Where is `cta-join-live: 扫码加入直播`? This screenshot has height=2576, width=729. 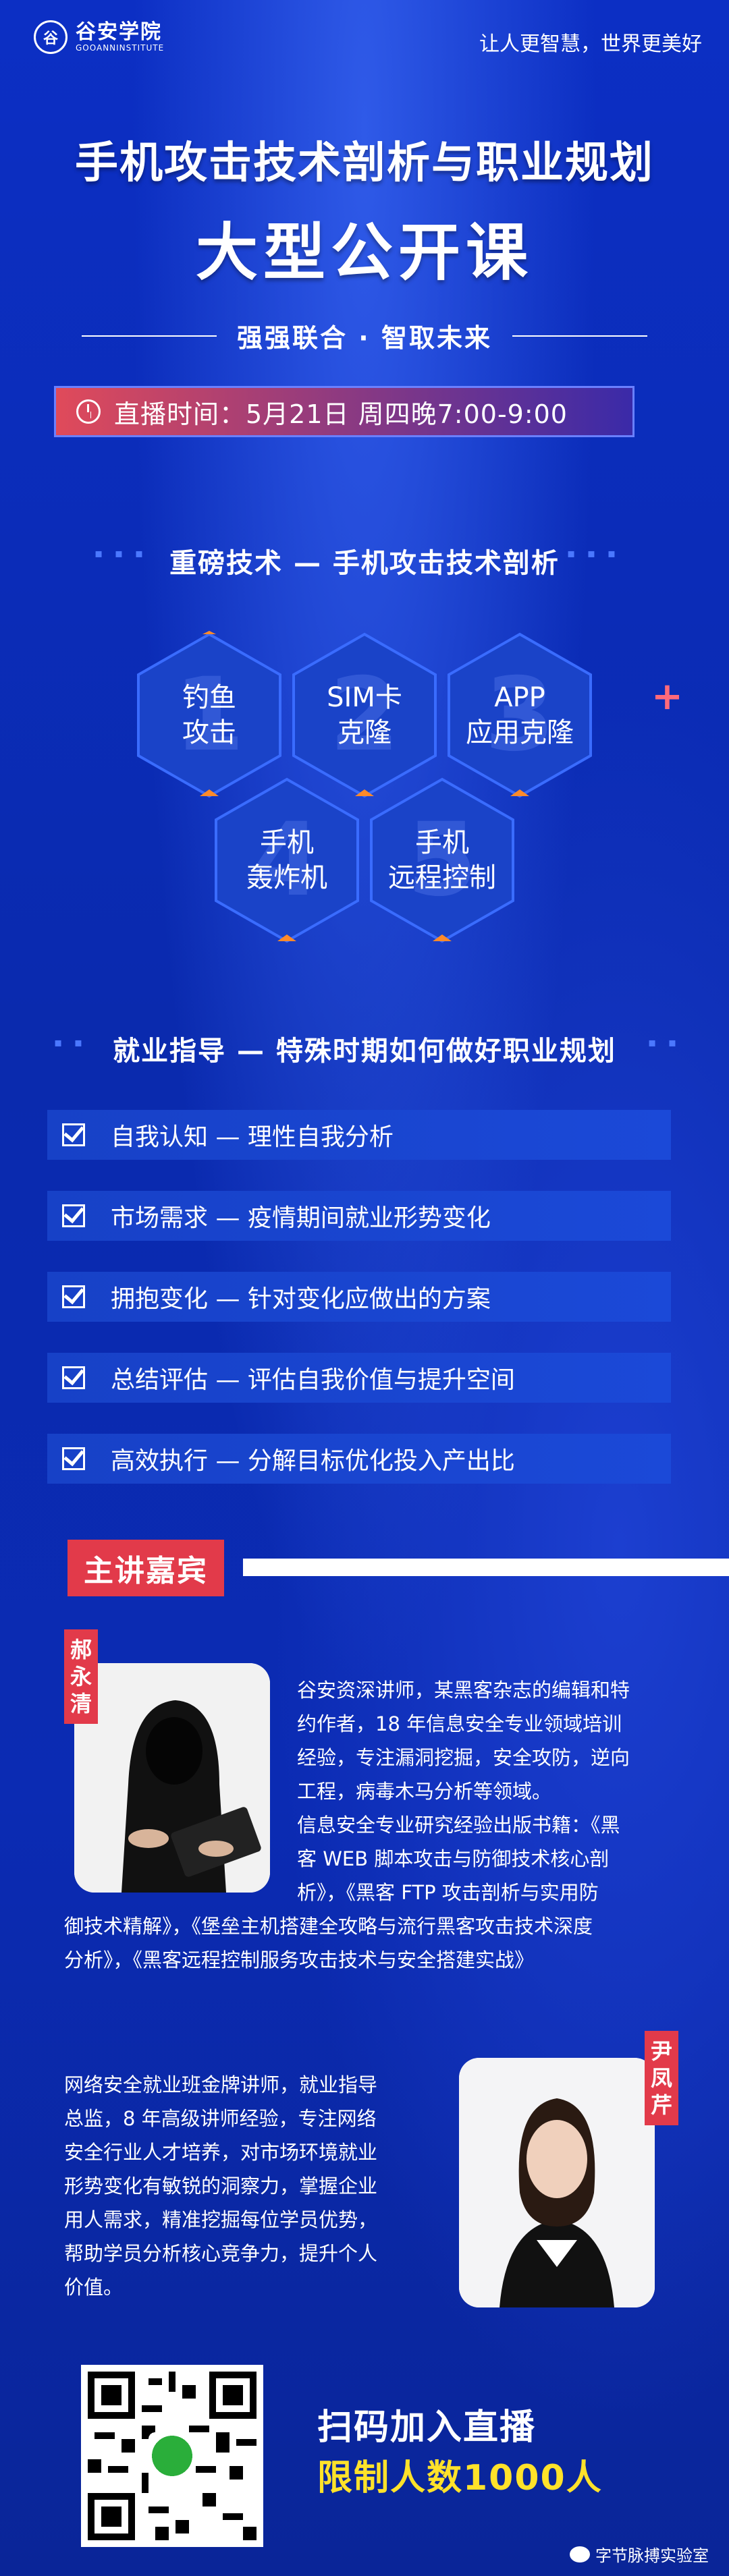
cta-join-live: 扫码加入直播 is located at coordinates (427, 2427).